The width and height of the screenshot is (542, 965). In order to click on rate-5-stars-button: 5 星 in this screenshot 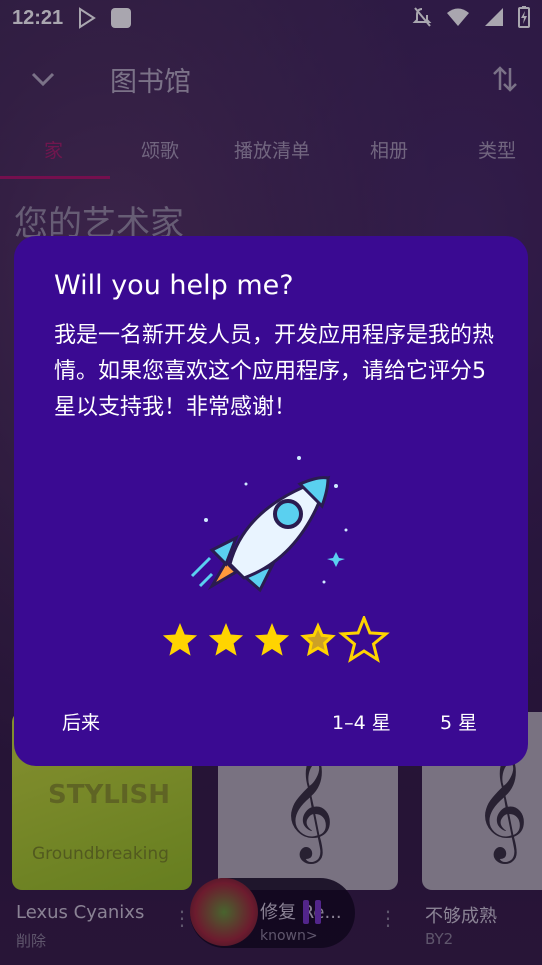, I will do `click(458, 721)`.